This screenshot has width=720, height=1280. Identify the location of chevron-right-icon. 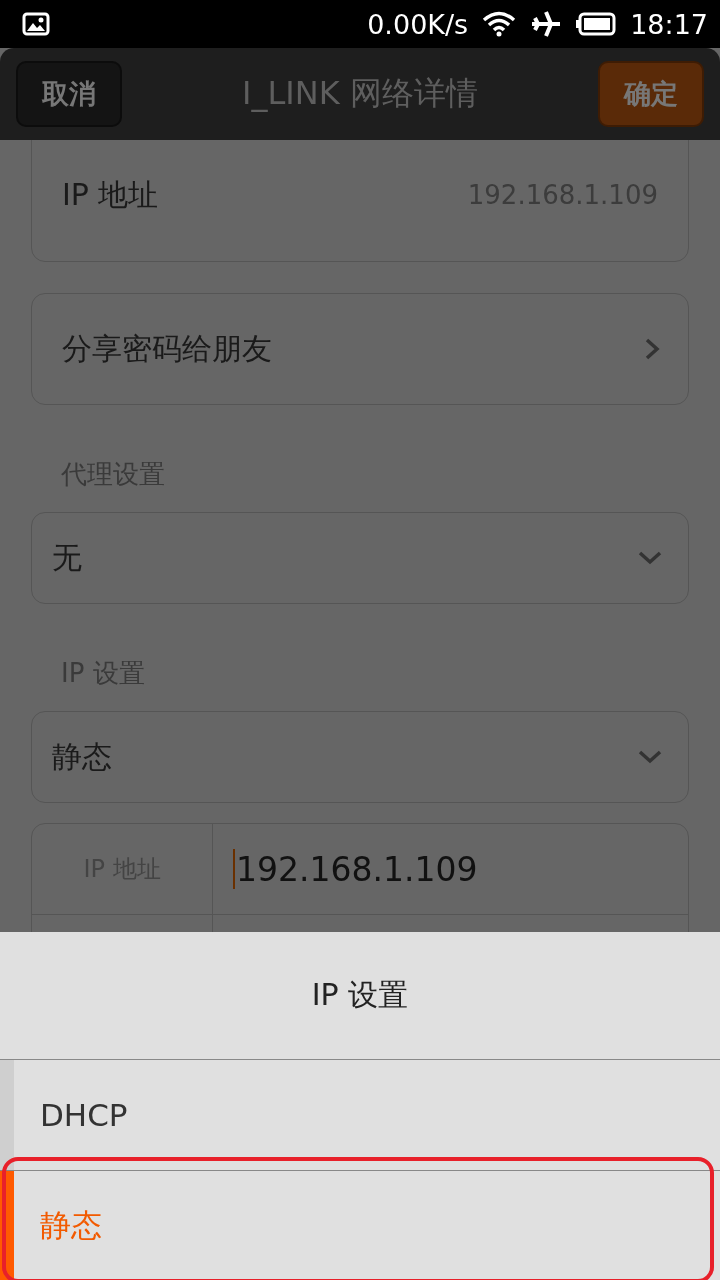
(652, 349).